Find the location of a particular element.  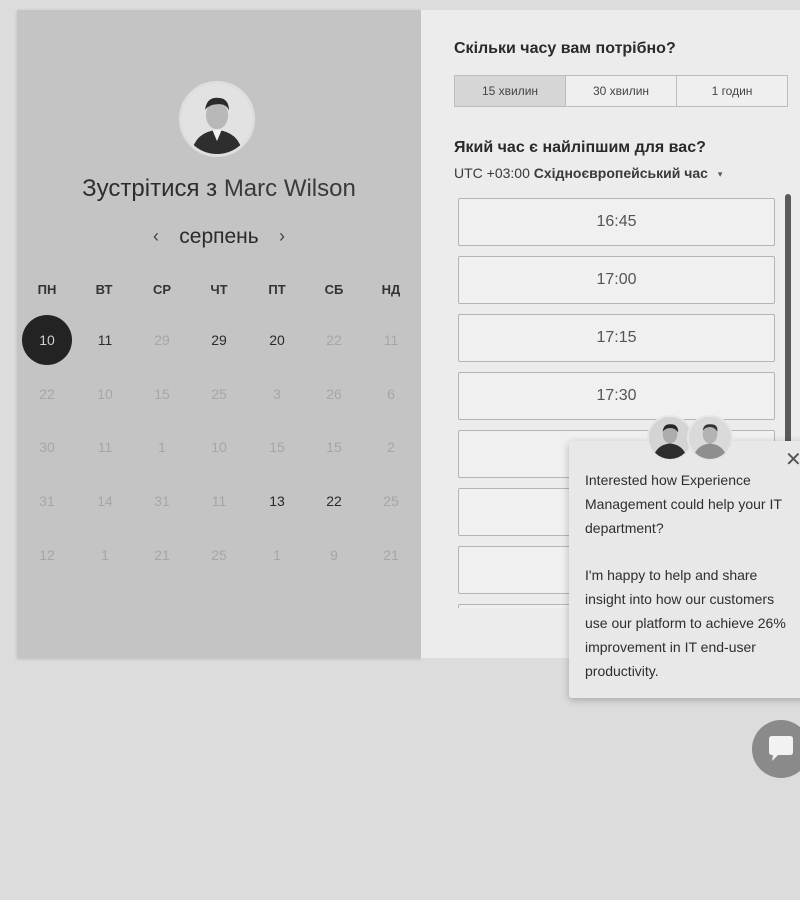

calendar-day: 2 is located at coordinates (391, 447).